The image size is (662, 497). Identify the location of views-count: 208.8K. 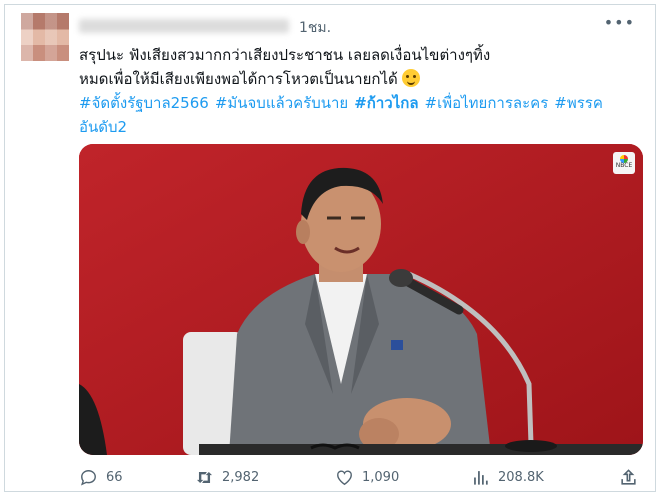
(521, 477).